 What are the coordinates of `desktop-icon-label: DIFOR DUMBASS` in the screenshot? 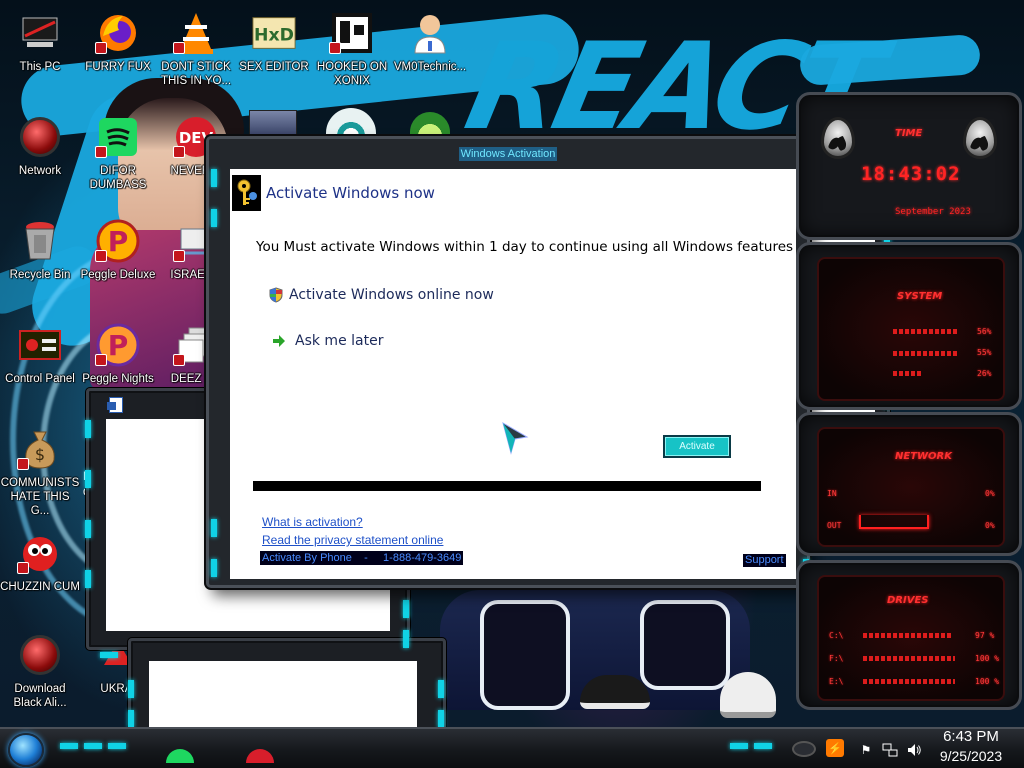 It's located at (118, 178).